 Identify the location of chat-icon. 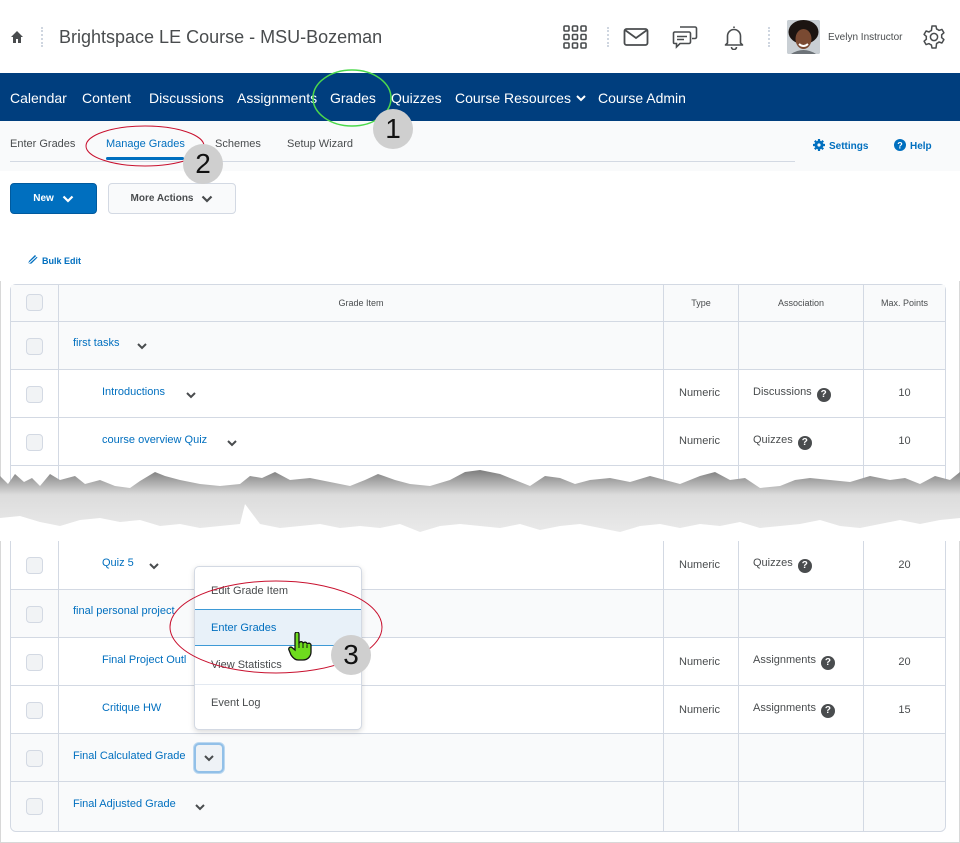
(685, 37).